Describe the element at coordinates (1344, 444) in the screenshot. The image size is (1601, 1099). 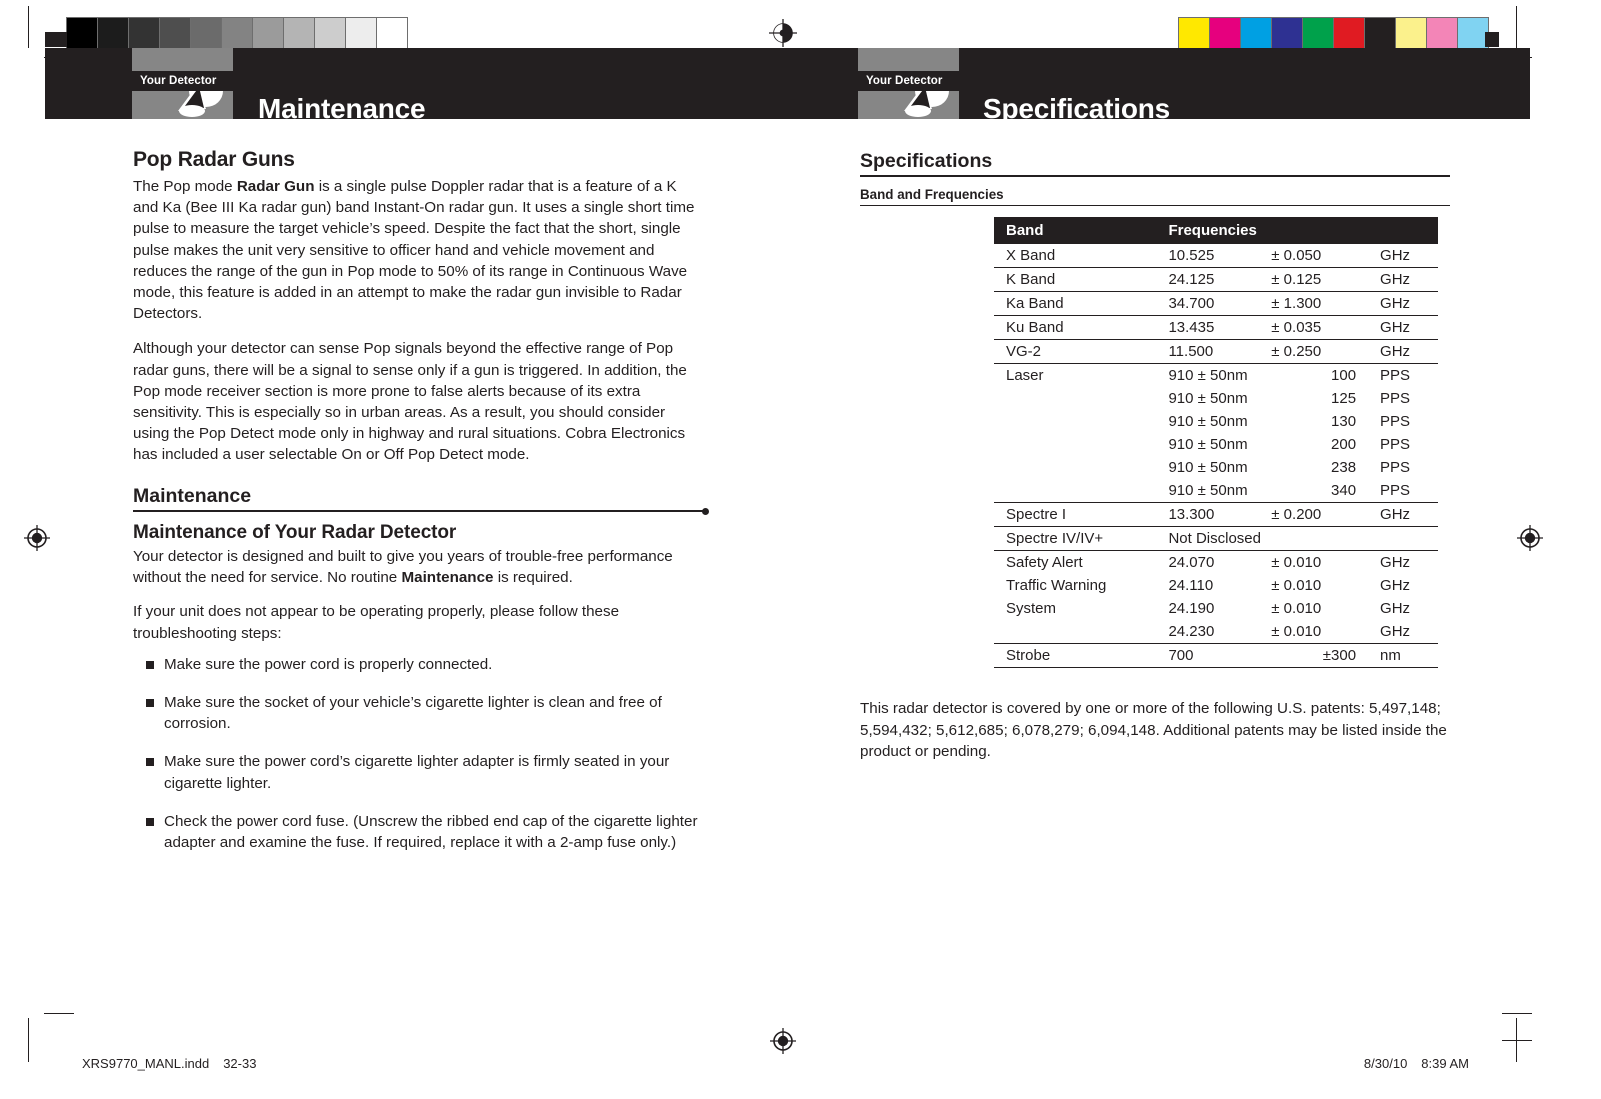
I see `cell-tolerance: 200` at that location.